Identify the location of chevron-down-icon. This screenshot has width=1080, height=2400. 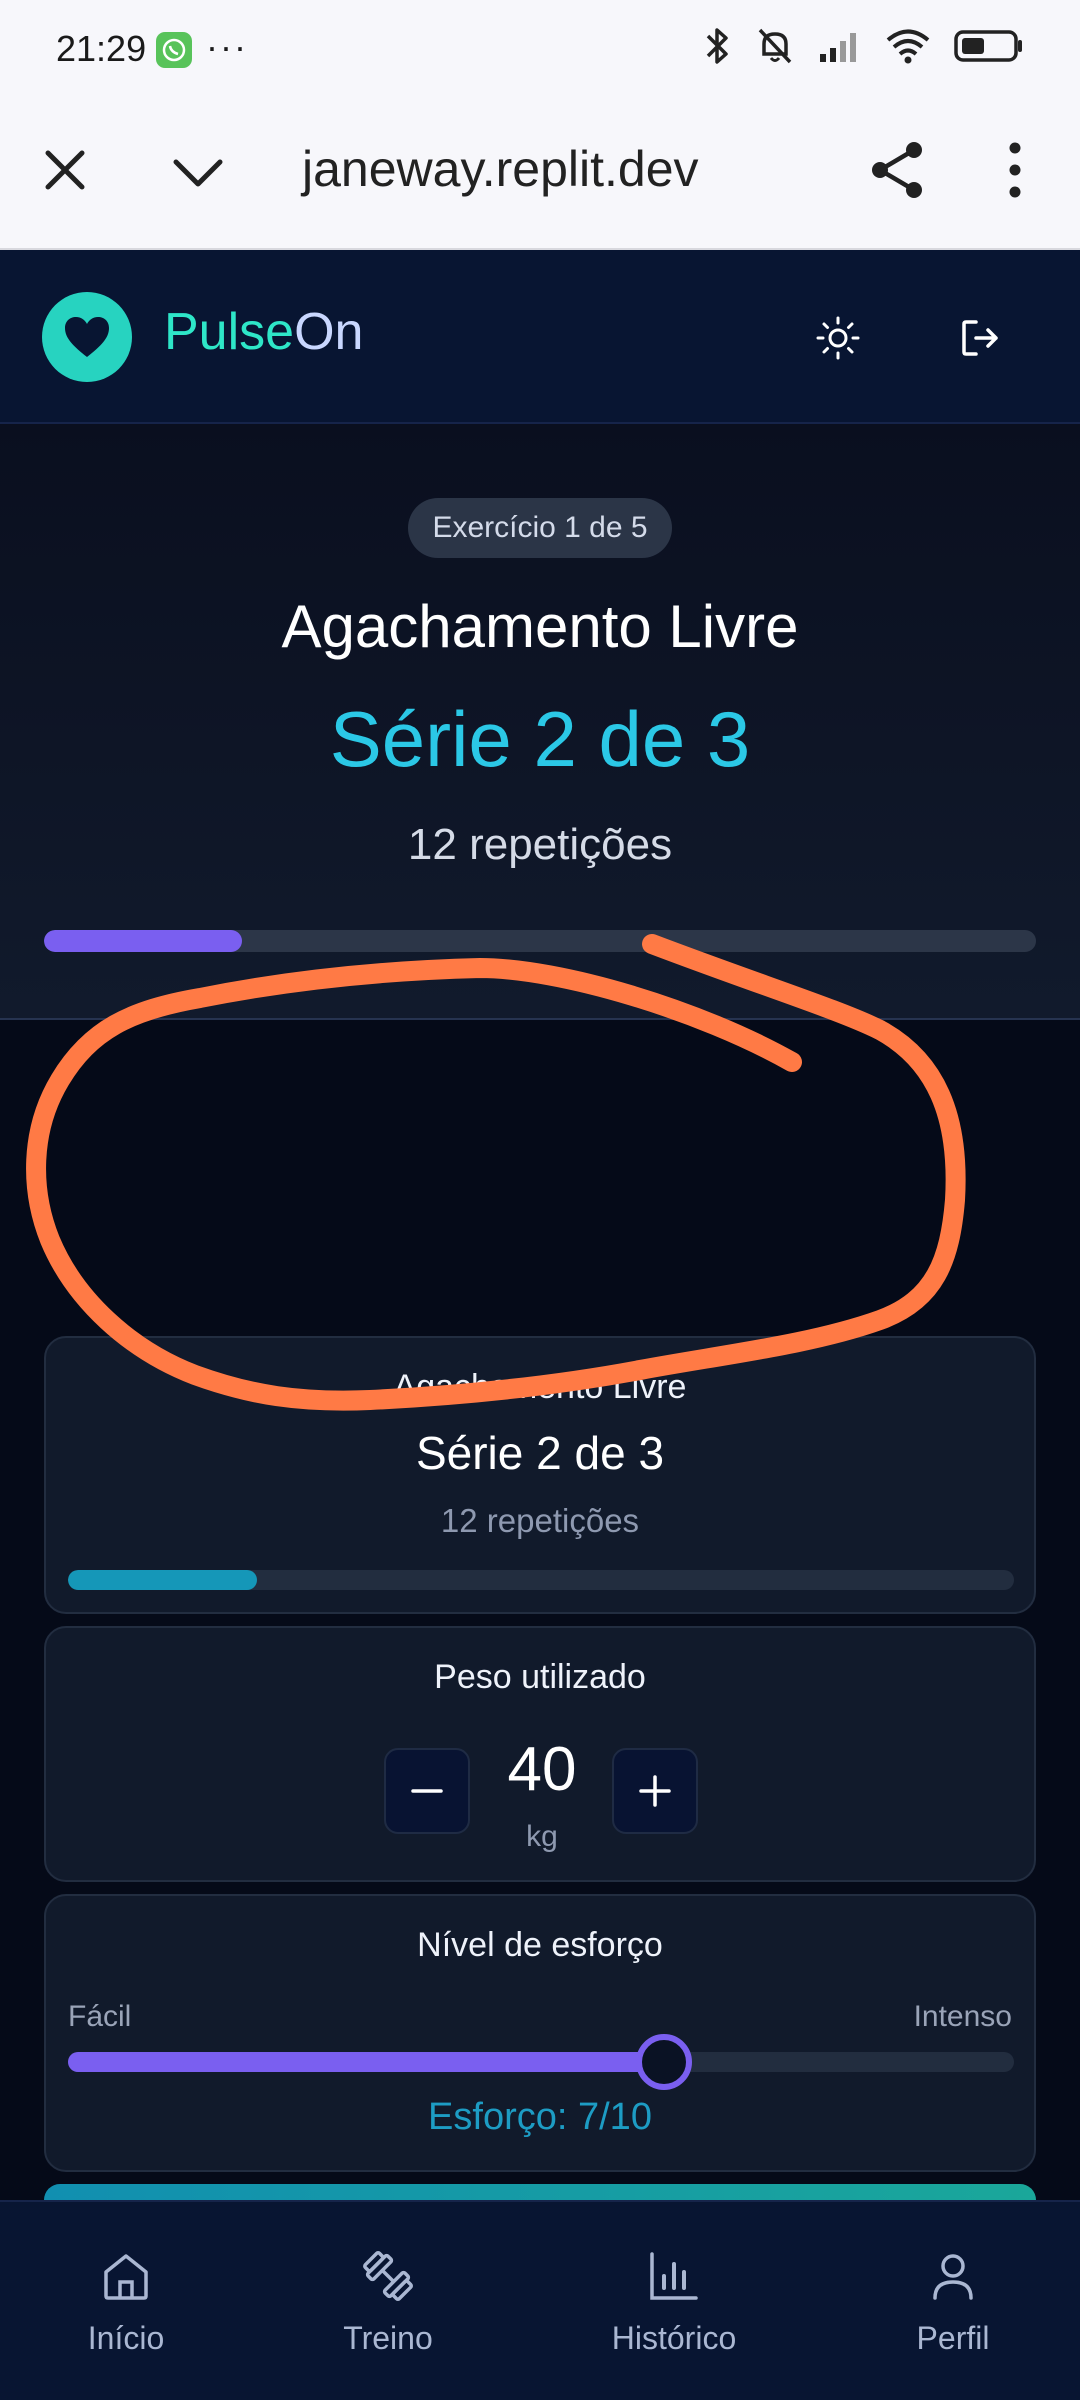
(198, 173).